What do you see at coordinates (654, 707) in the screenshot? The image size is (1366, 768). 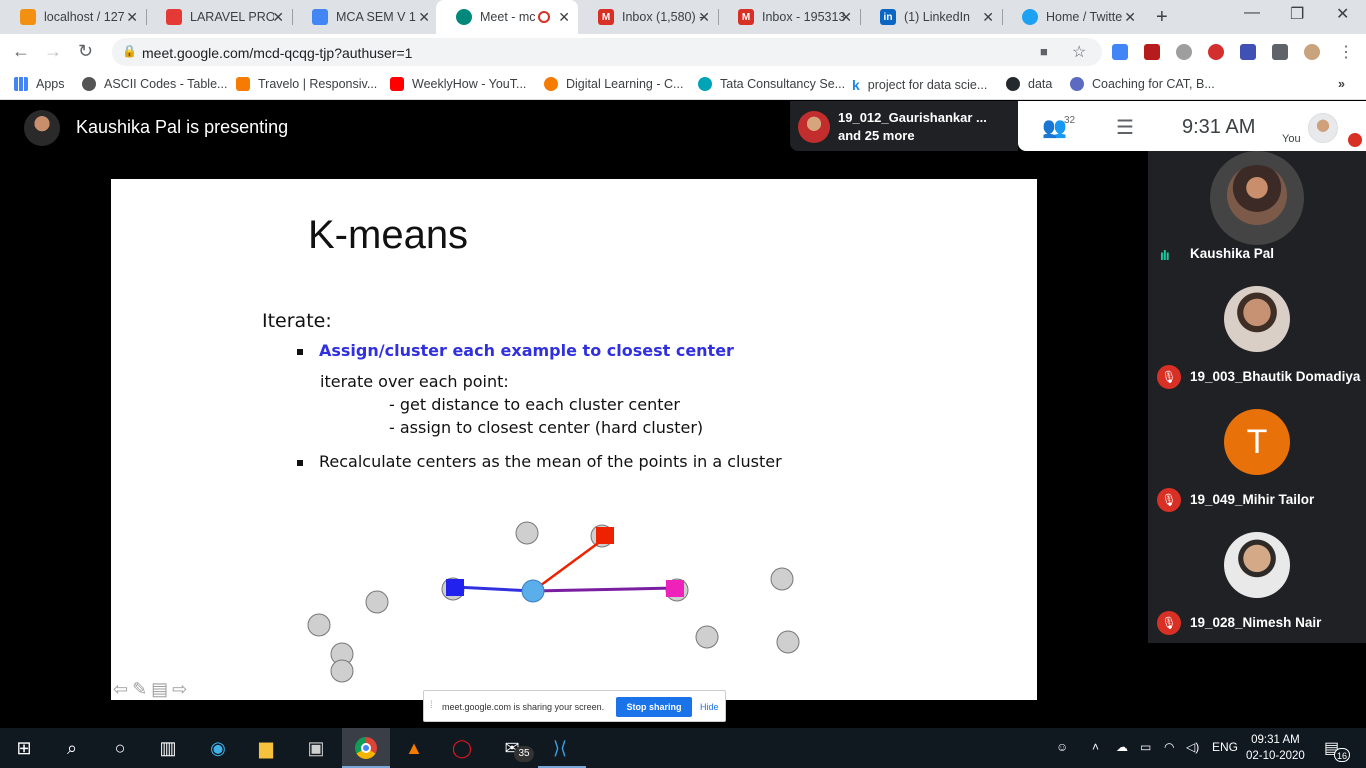 I see `stop-sharing-button: Stop sharing` at bounding box center [654, 707].